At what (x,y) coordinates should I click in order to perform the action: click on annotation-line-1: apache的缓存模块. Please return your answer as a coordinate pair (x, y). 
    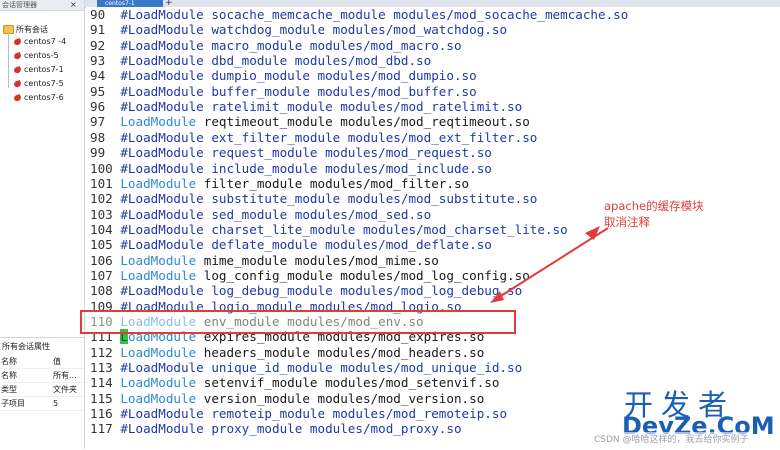
    Looking at the image, I should click on (654, 206).